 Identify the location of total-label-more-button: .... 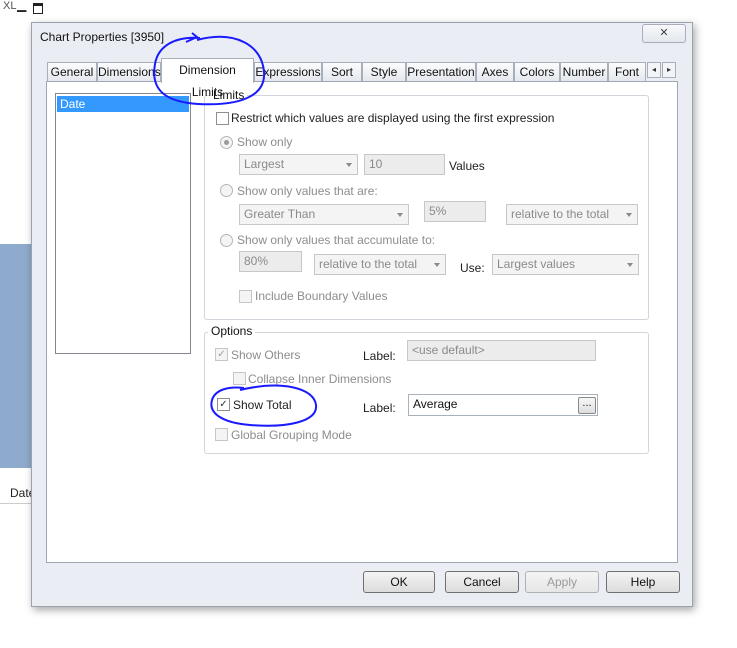
(587, 405).